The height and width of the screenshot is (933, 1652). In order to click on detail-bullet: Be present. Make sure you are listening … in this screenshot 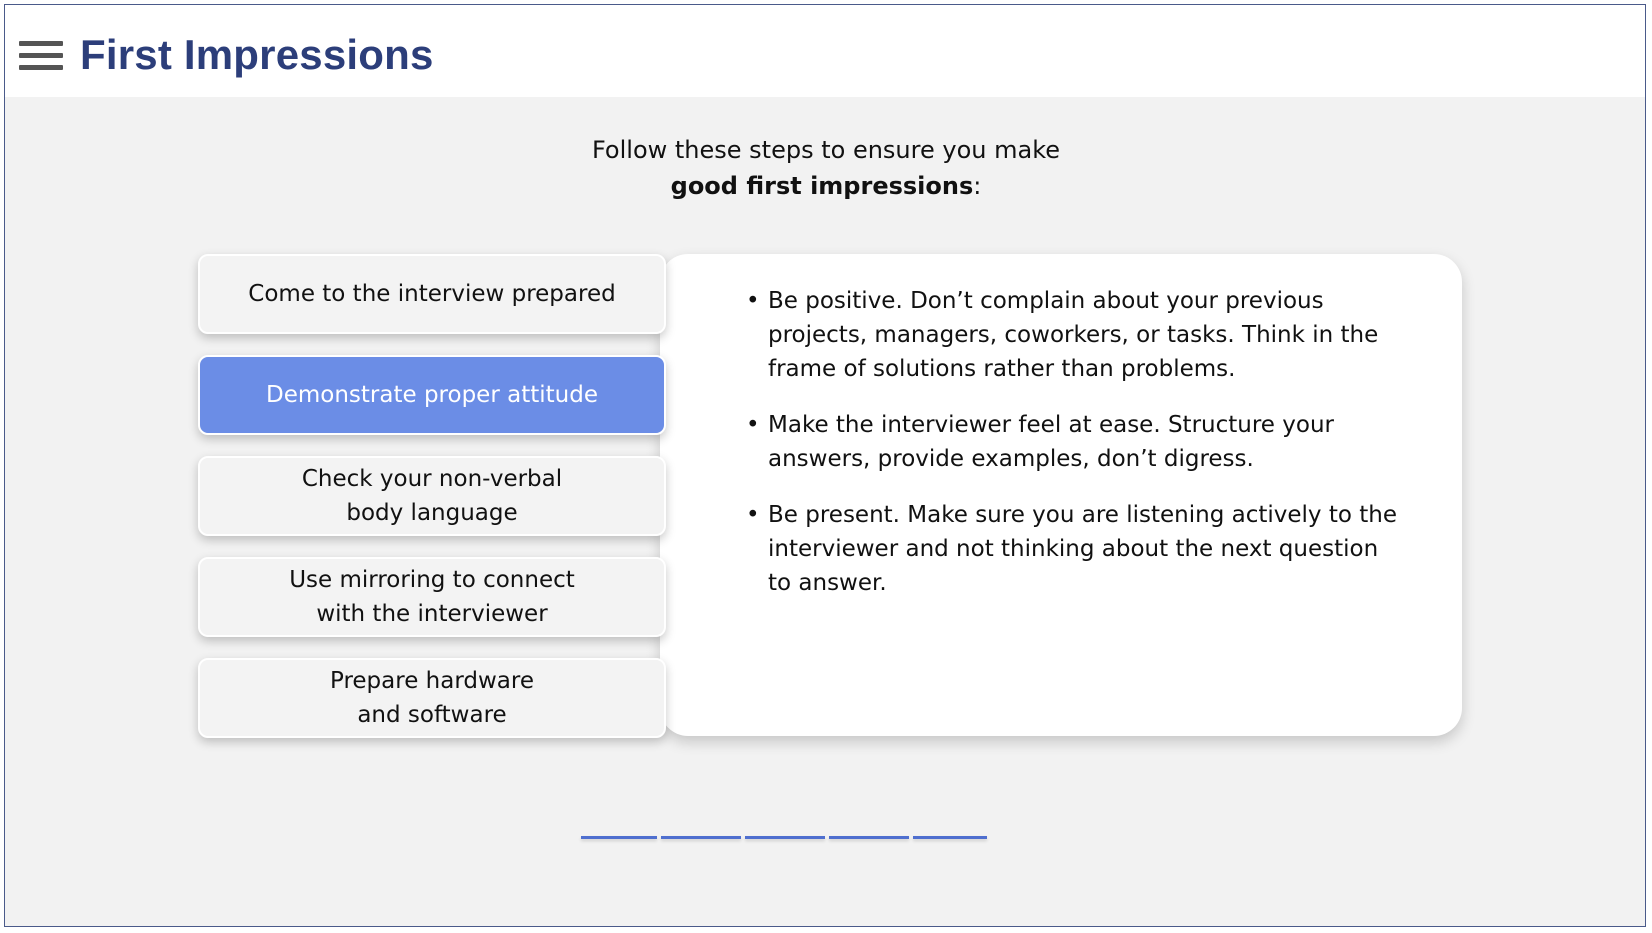, I will do `click(1077, 549)`.